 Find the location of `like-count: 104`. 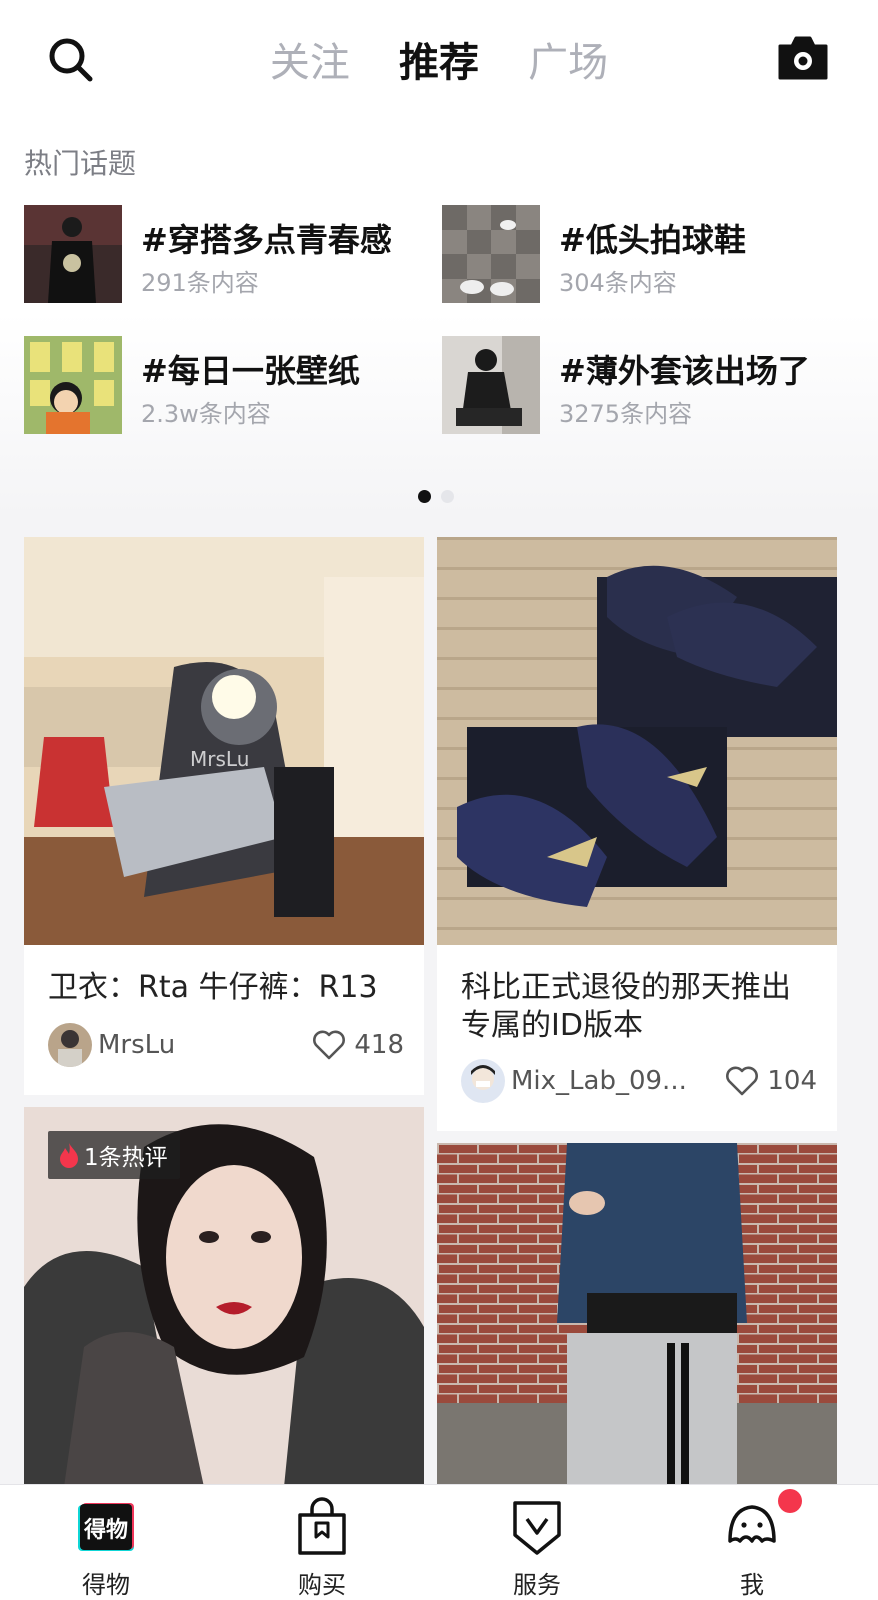

like-count: 104 is located at coordinates (792, 1081).